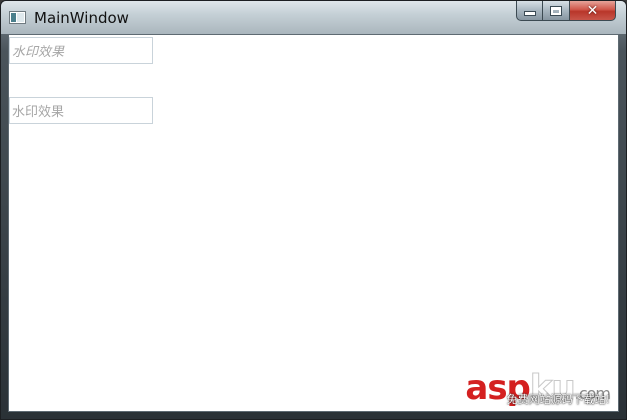  I want to click on maximize-button, so click(556, 11).